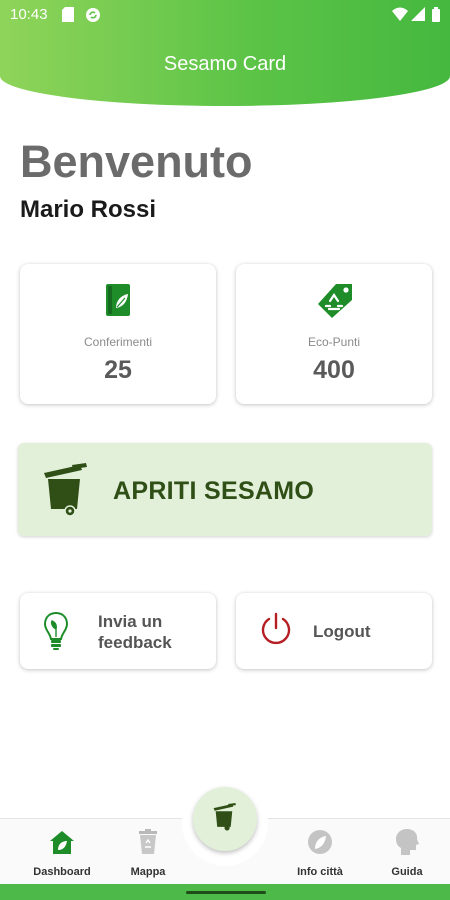 The width and height of the screenshot is (450, 900). Describe the element at coordinates (135, 642) in the screenshot. I see `feedback-label-line2: feedback` at that location.